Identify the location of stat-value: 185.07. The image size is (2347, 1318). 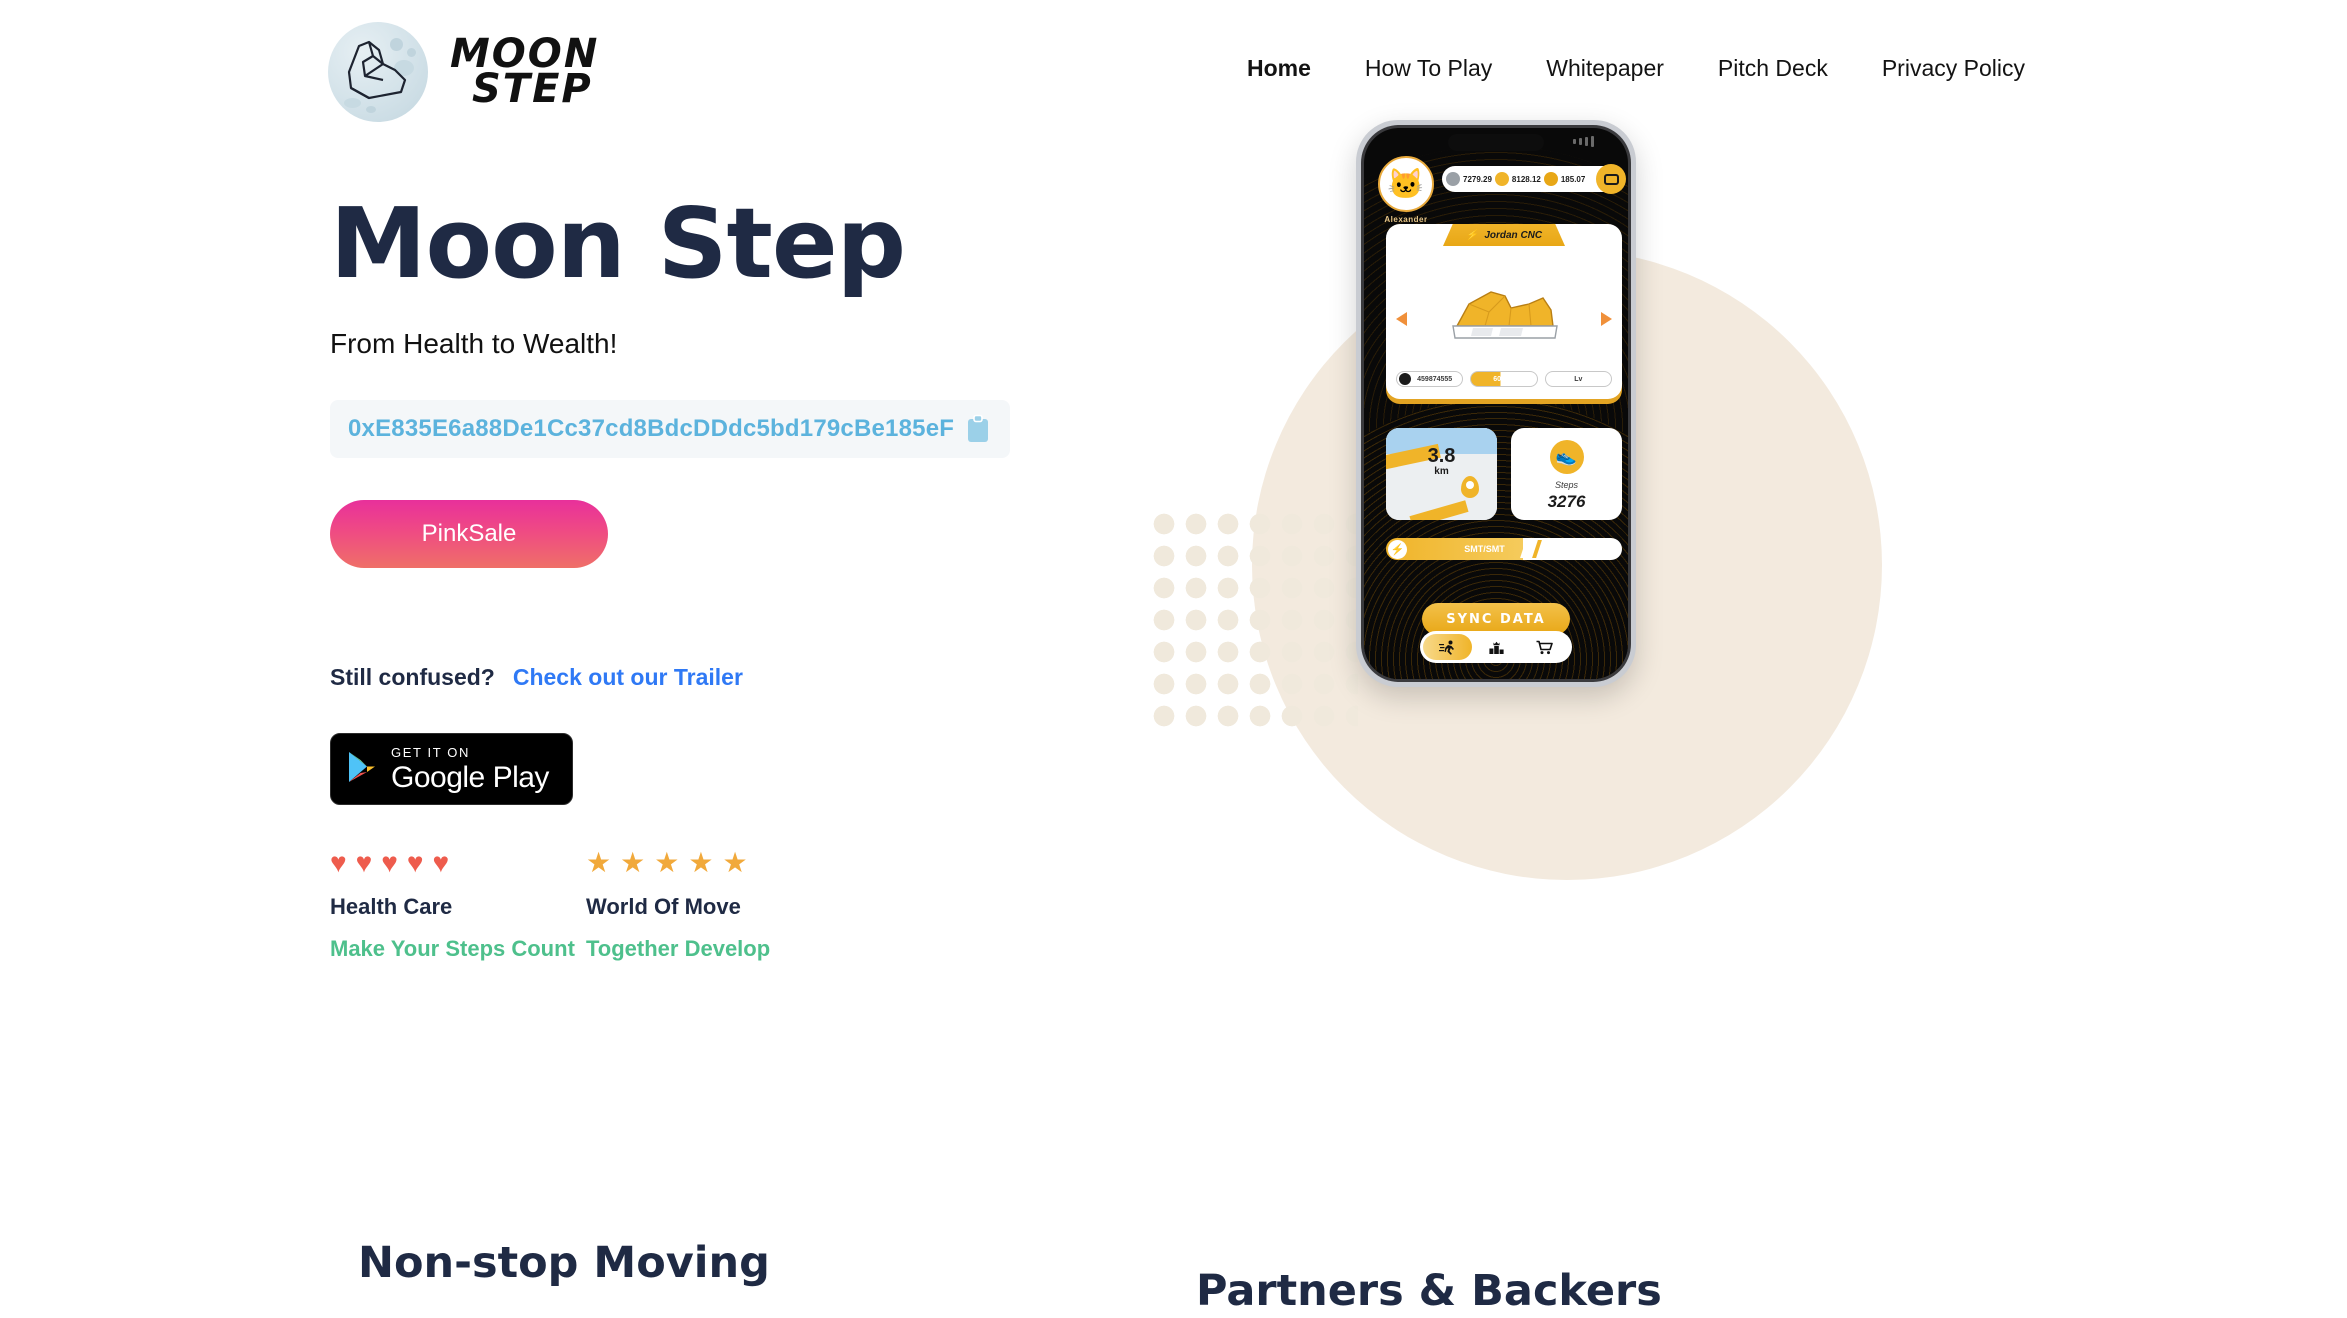
(1573, 179).